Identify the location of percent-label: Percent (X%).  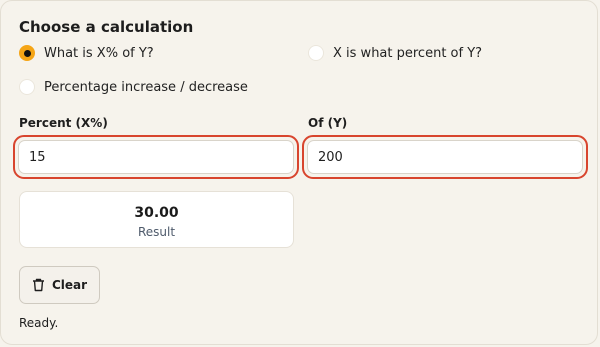
(63, 123).